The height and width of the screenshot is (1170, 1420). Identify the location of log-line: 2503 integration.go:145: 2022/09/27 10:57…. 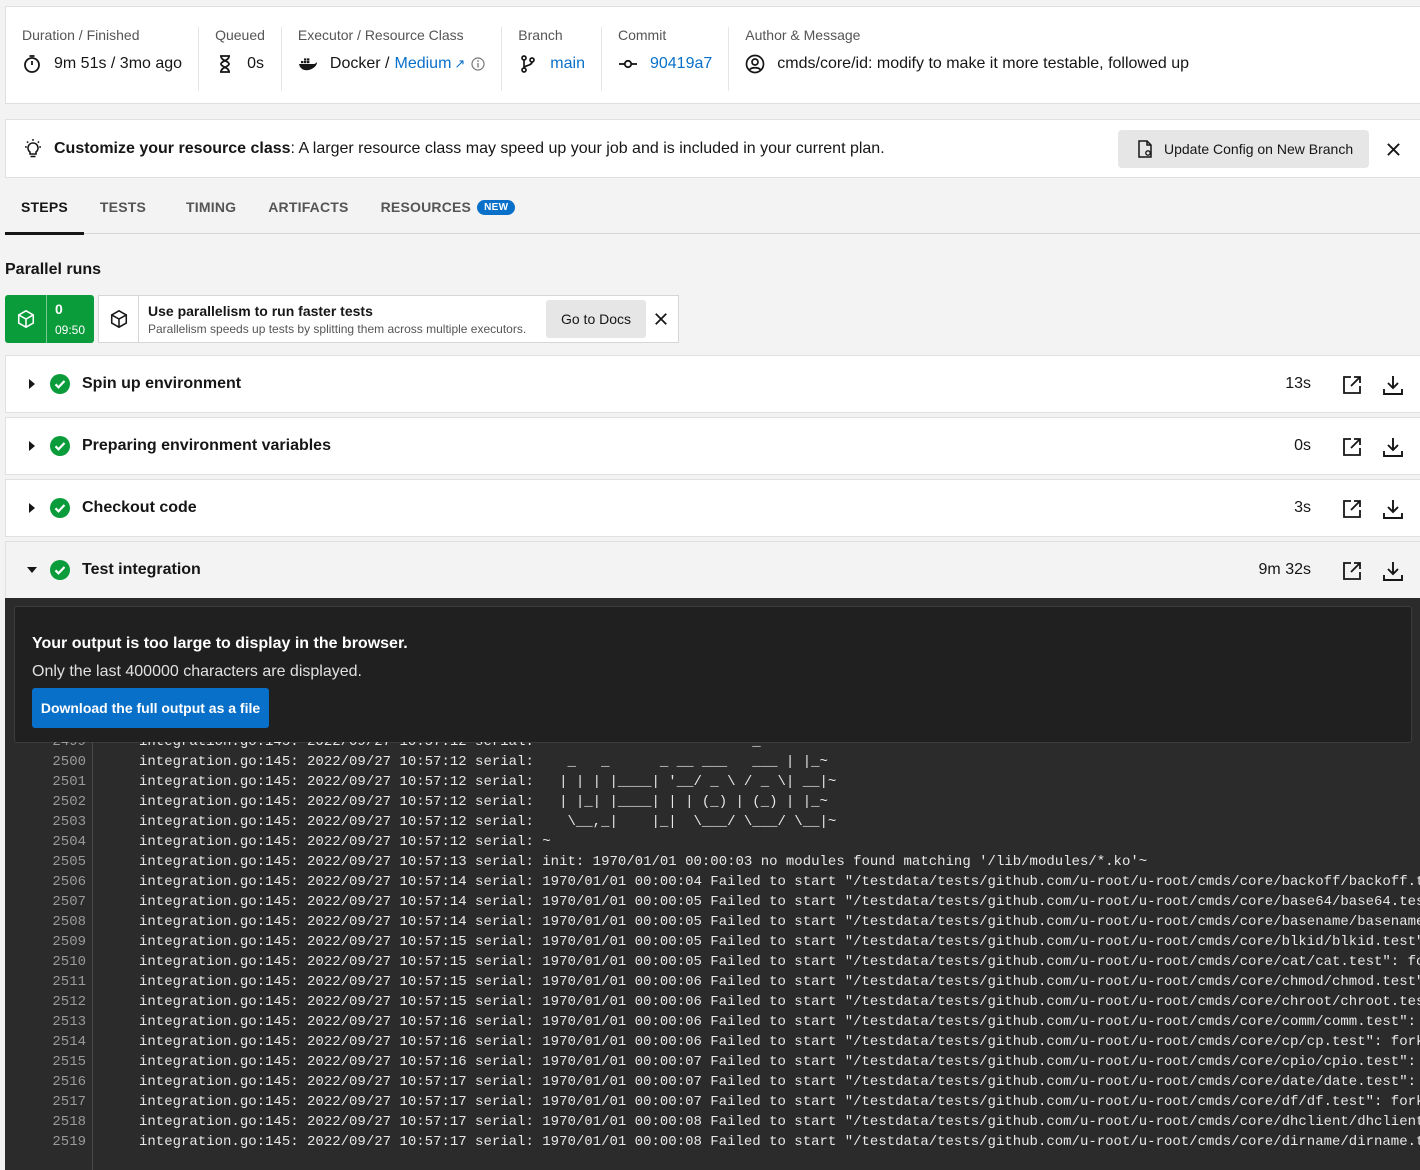
(712, 822).